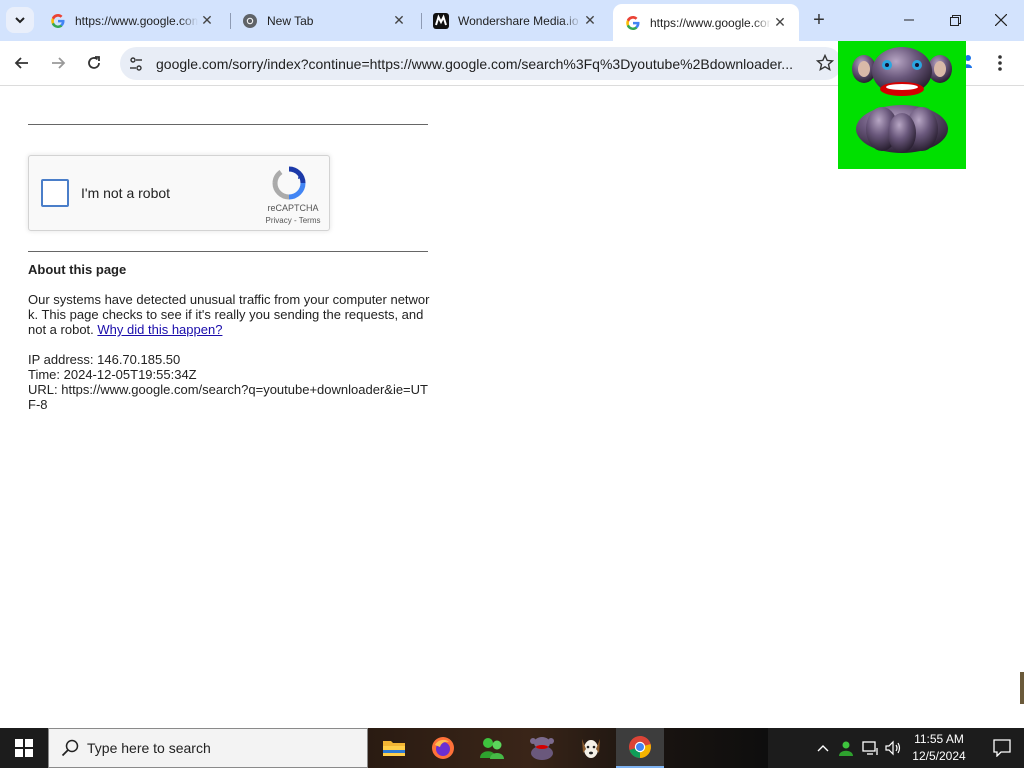 The width and height of the screenshot is (1024, 768). I want to click on firefox-icon, so click(443, 748).